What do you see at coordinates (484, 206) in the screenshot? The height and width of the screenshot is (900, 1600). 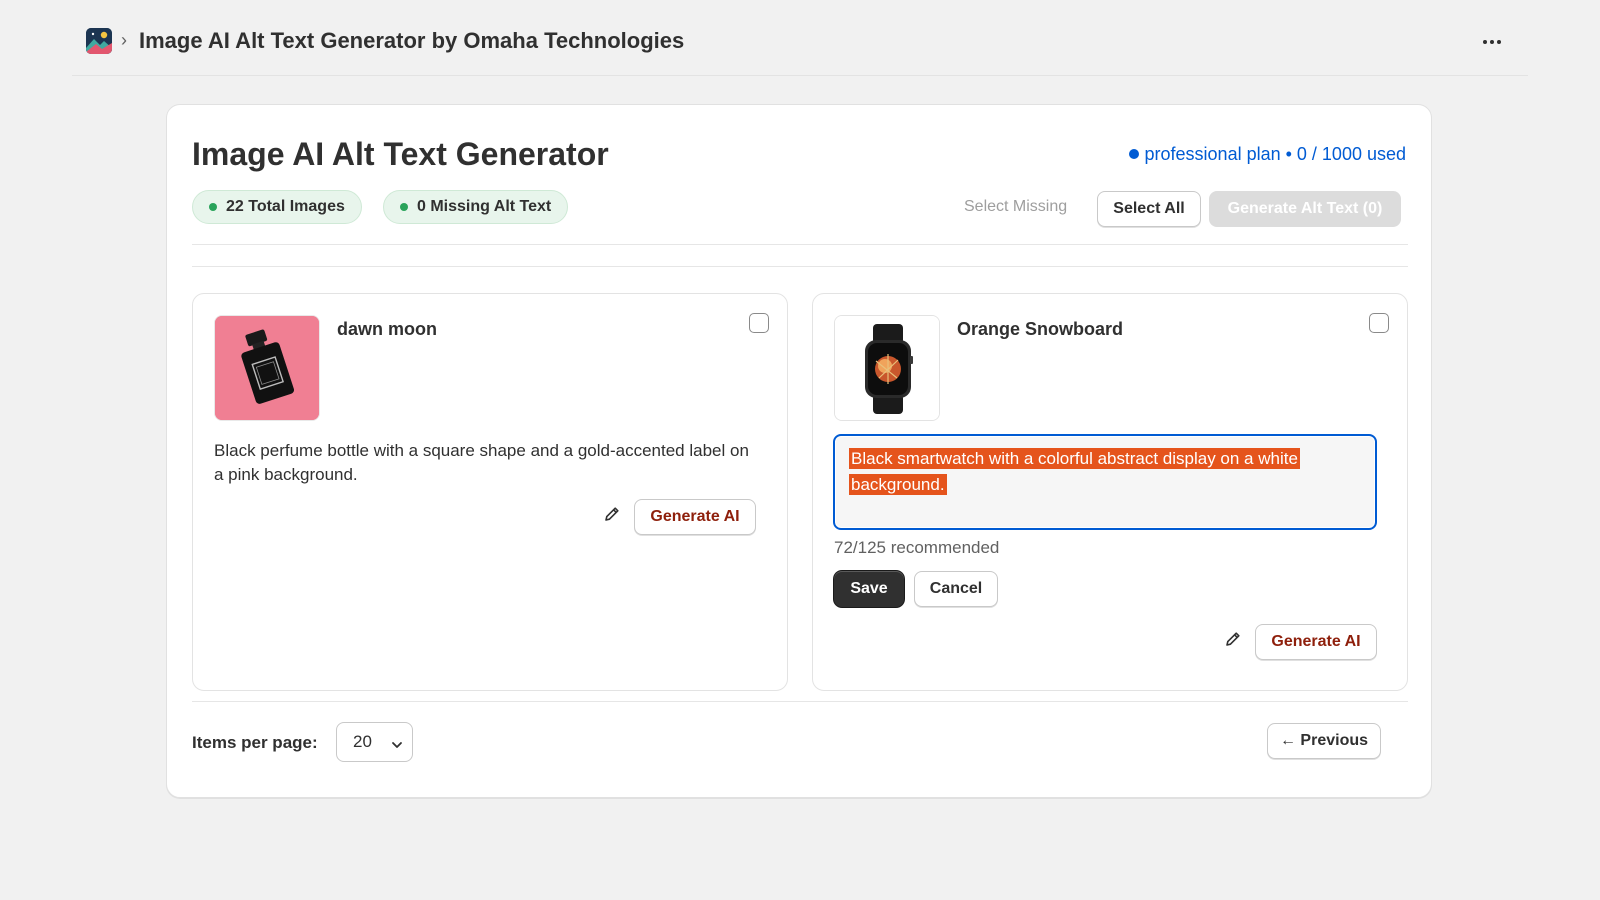 I see `missing-alt-label: 0 Missing Alt Text` at bounding box center [484, 206].